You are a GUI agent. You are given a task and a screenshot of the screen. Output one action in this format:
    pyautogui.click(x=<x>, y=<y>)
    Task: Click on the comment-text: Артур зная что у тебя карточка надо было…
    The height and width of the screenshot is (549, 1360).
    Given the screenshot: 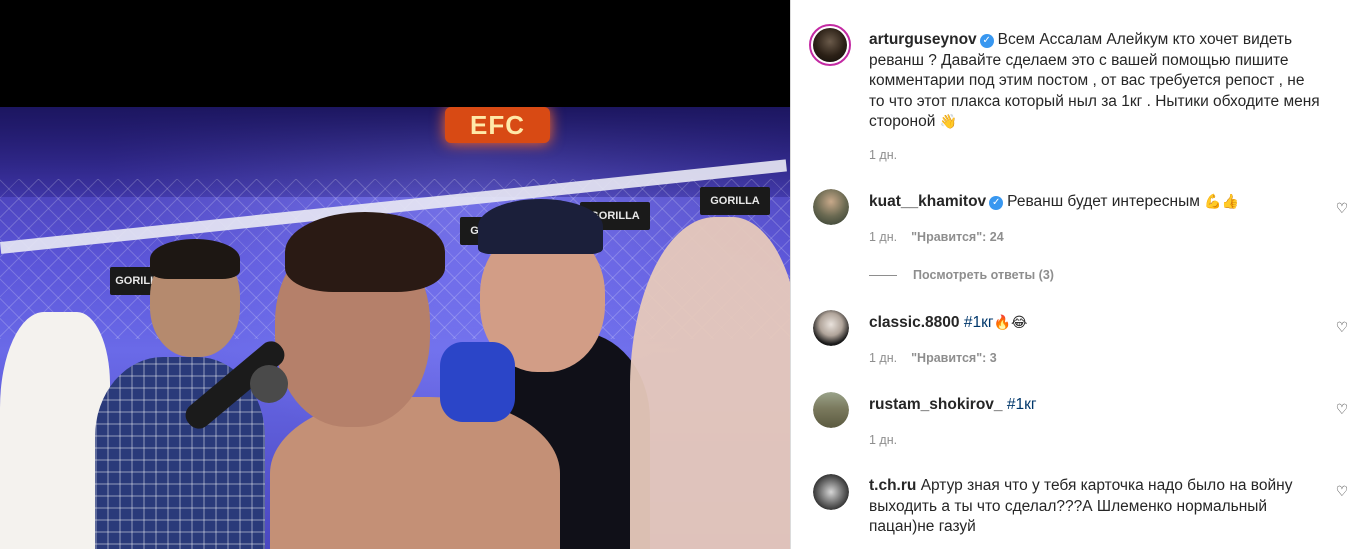 What is the action you would take?
    pyautogui.click(x=1081, y=506)
    